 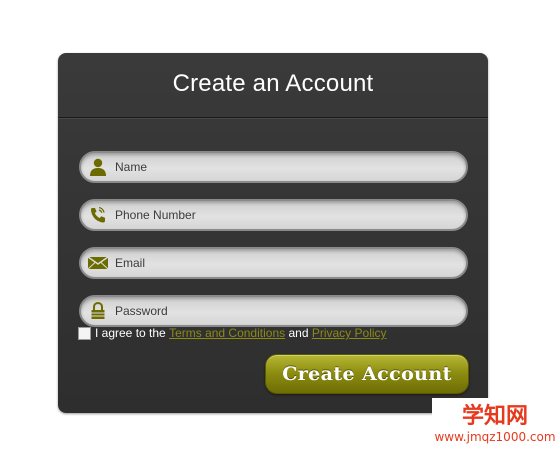 What do you see at coordinates (285, 167) in the screenshot?
I see `name-input` at bounding box center [285, 167].